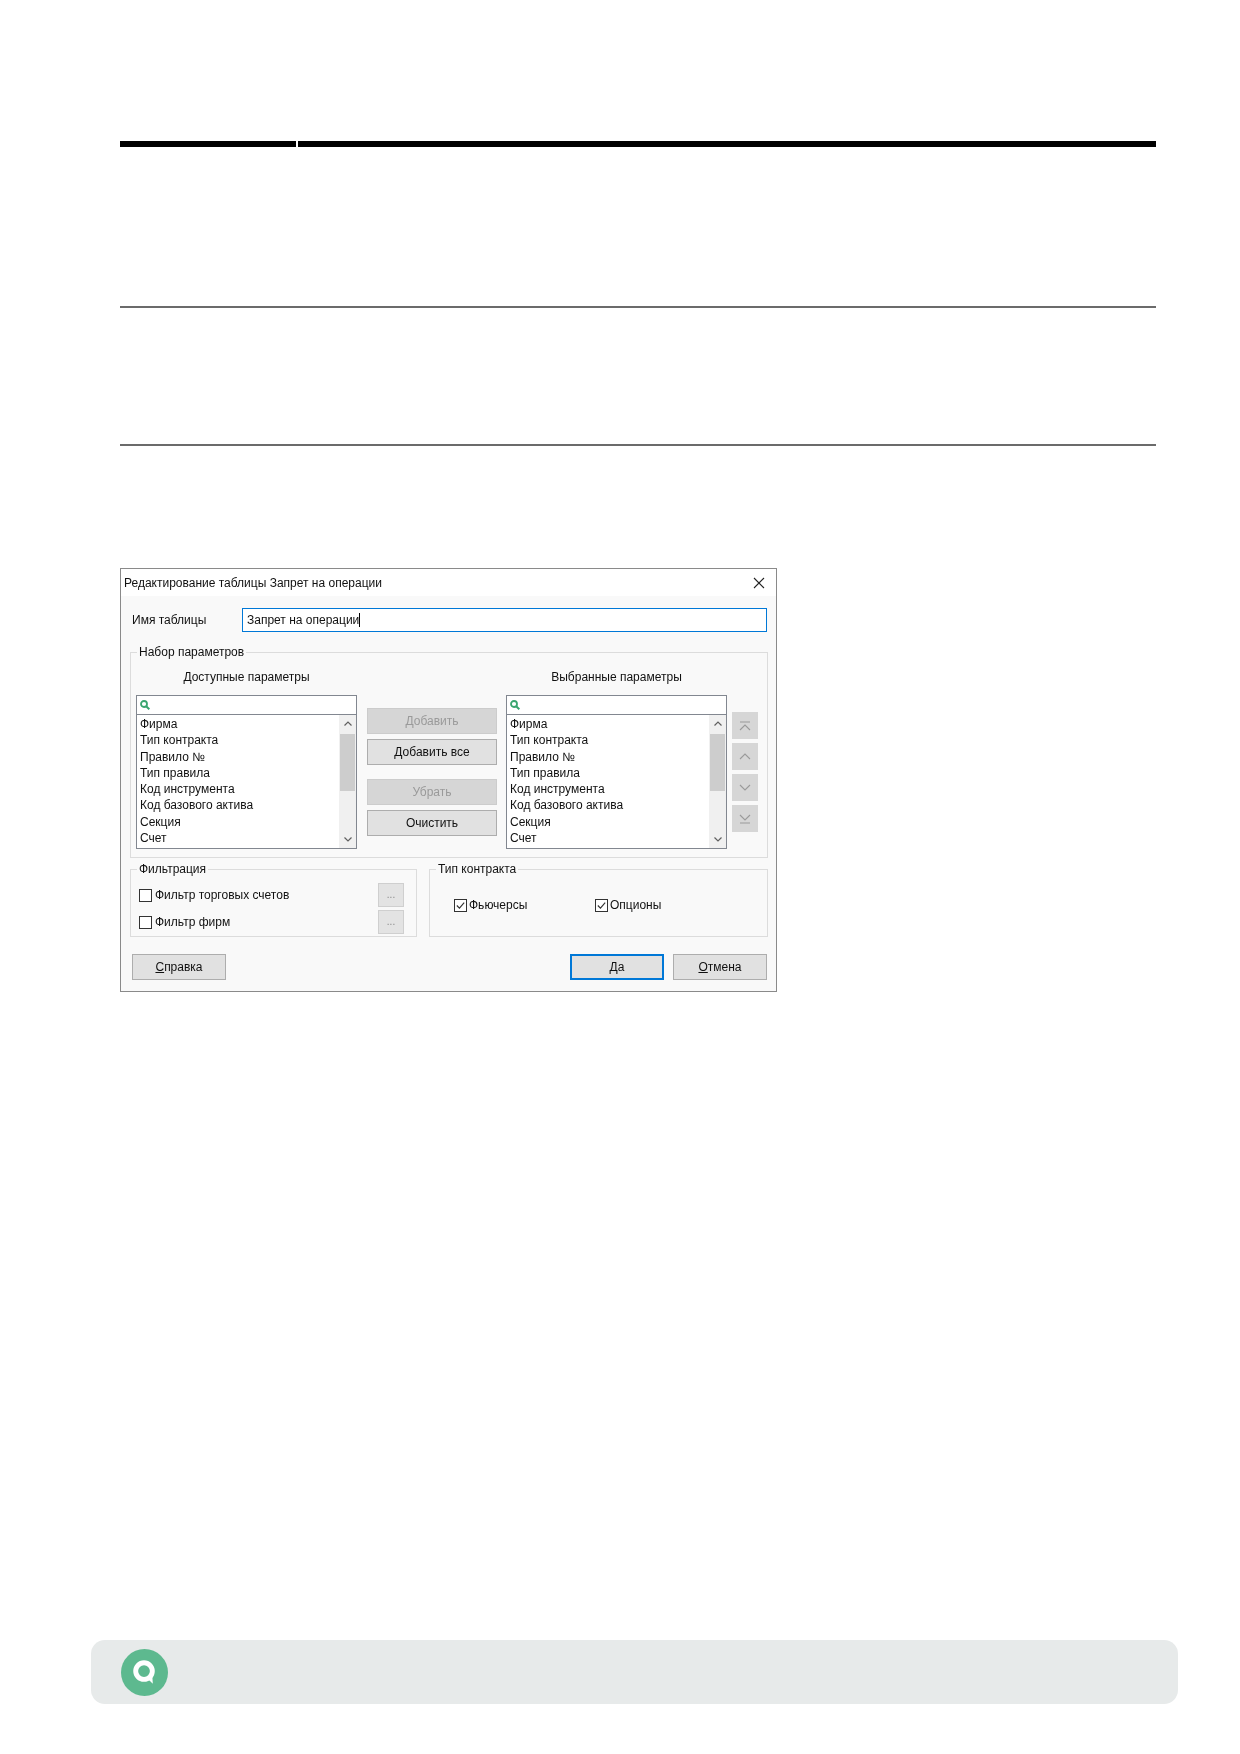 The height and width of the screenshot is (1754, 1240). I want to click on table-name-field: Запрет на операции, so click(504, 620).